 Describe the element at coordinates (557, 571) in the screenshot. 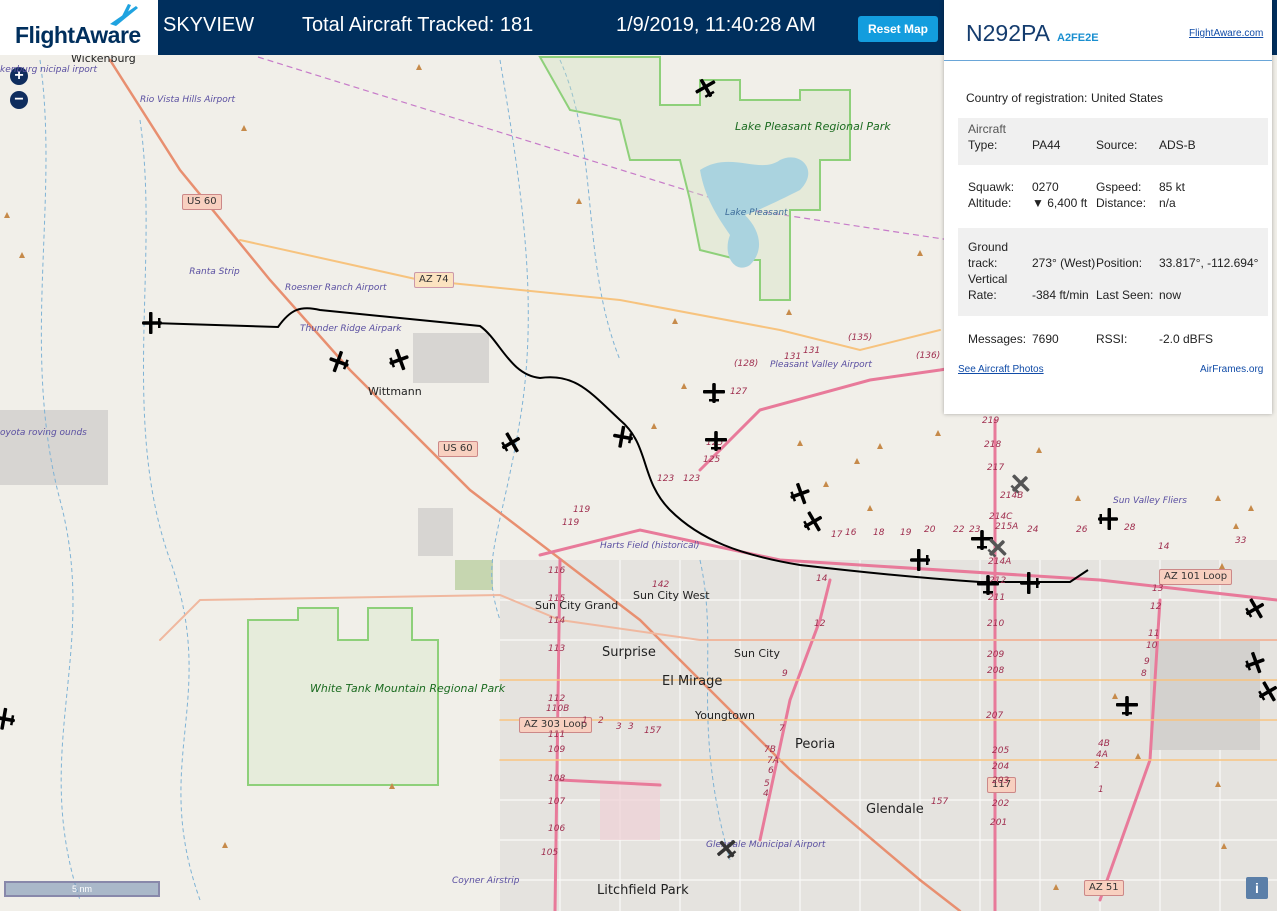

I see `exit-label: 116` at that location.